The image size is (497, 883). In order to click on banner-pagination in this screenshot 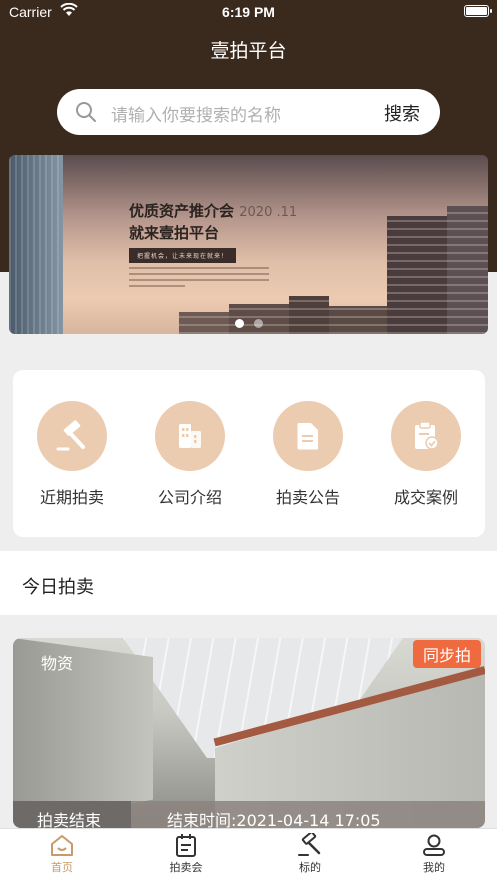, I will do `click(254, 322)`.